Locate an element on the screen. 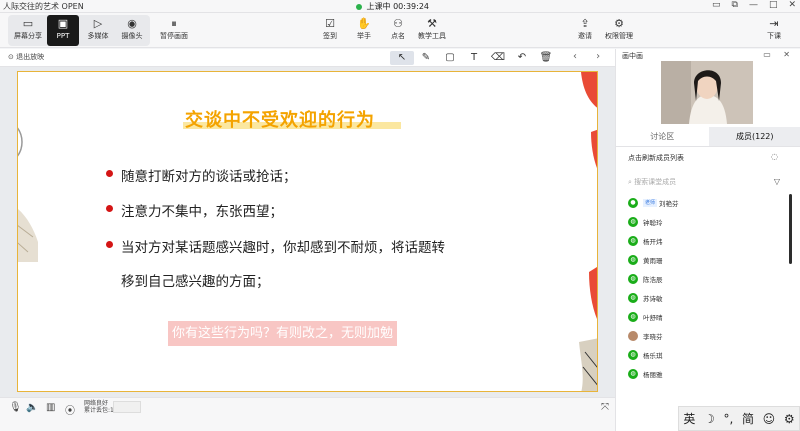 The image size is (800, 431). member-name: 黄雨珊 is located at coordinates (653, 261).